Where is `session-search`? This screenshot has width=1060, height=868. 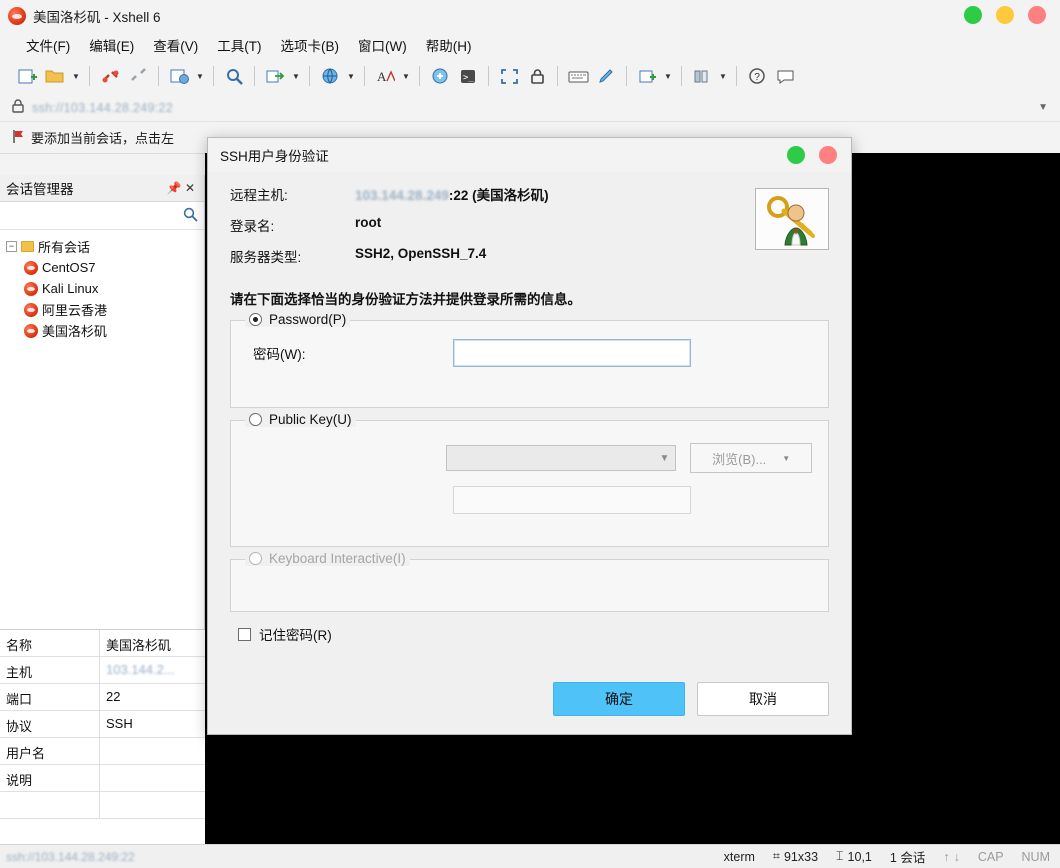
session-search is located at coordinates (102, 216).